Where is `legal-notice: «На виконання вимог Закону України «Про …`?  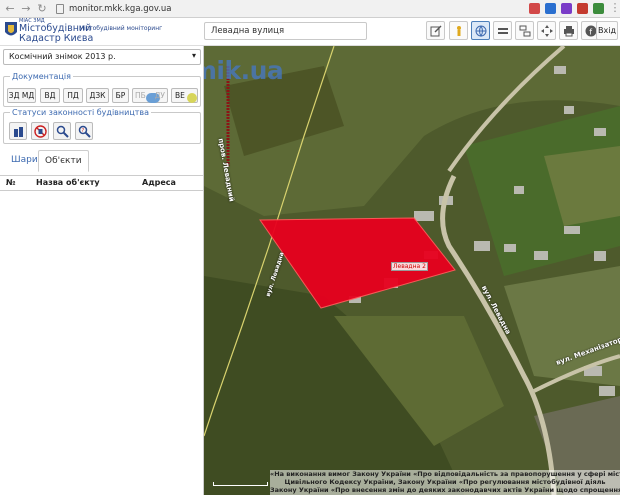 legal-notice: «На виконання вимог Закону України «Про … is located at coordinates (445, 482).